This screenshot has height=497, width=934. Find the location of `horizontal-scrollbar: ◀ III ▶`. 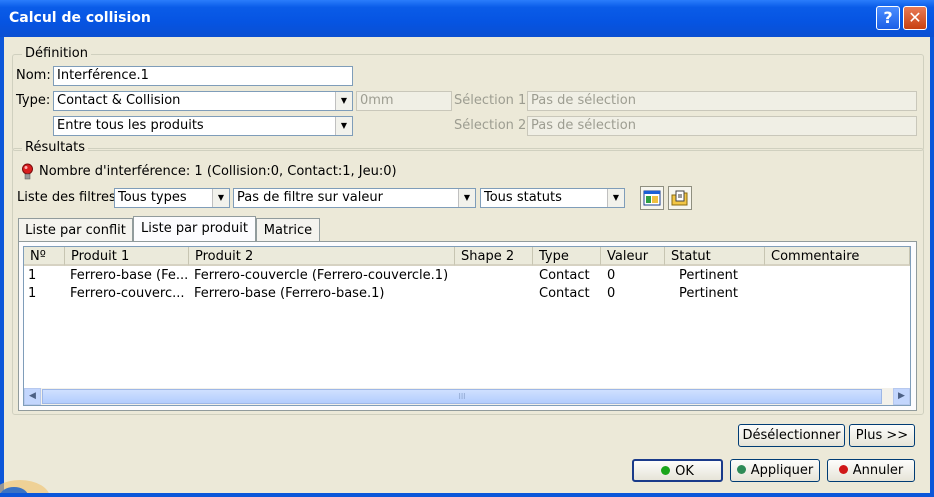

horizontal-scrollbar: ◀ III ▶ is located at coordinates (467, 396).